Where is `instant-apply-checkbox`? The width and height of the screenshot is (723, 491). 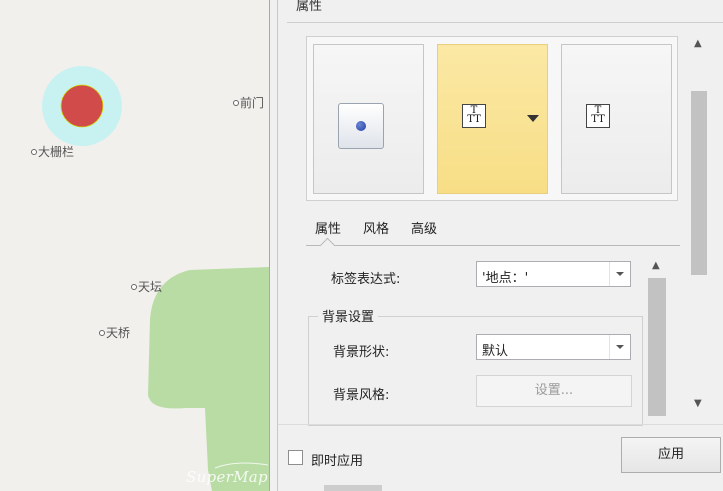 instant-apply-checkbox is located at coordinates (295, 457).